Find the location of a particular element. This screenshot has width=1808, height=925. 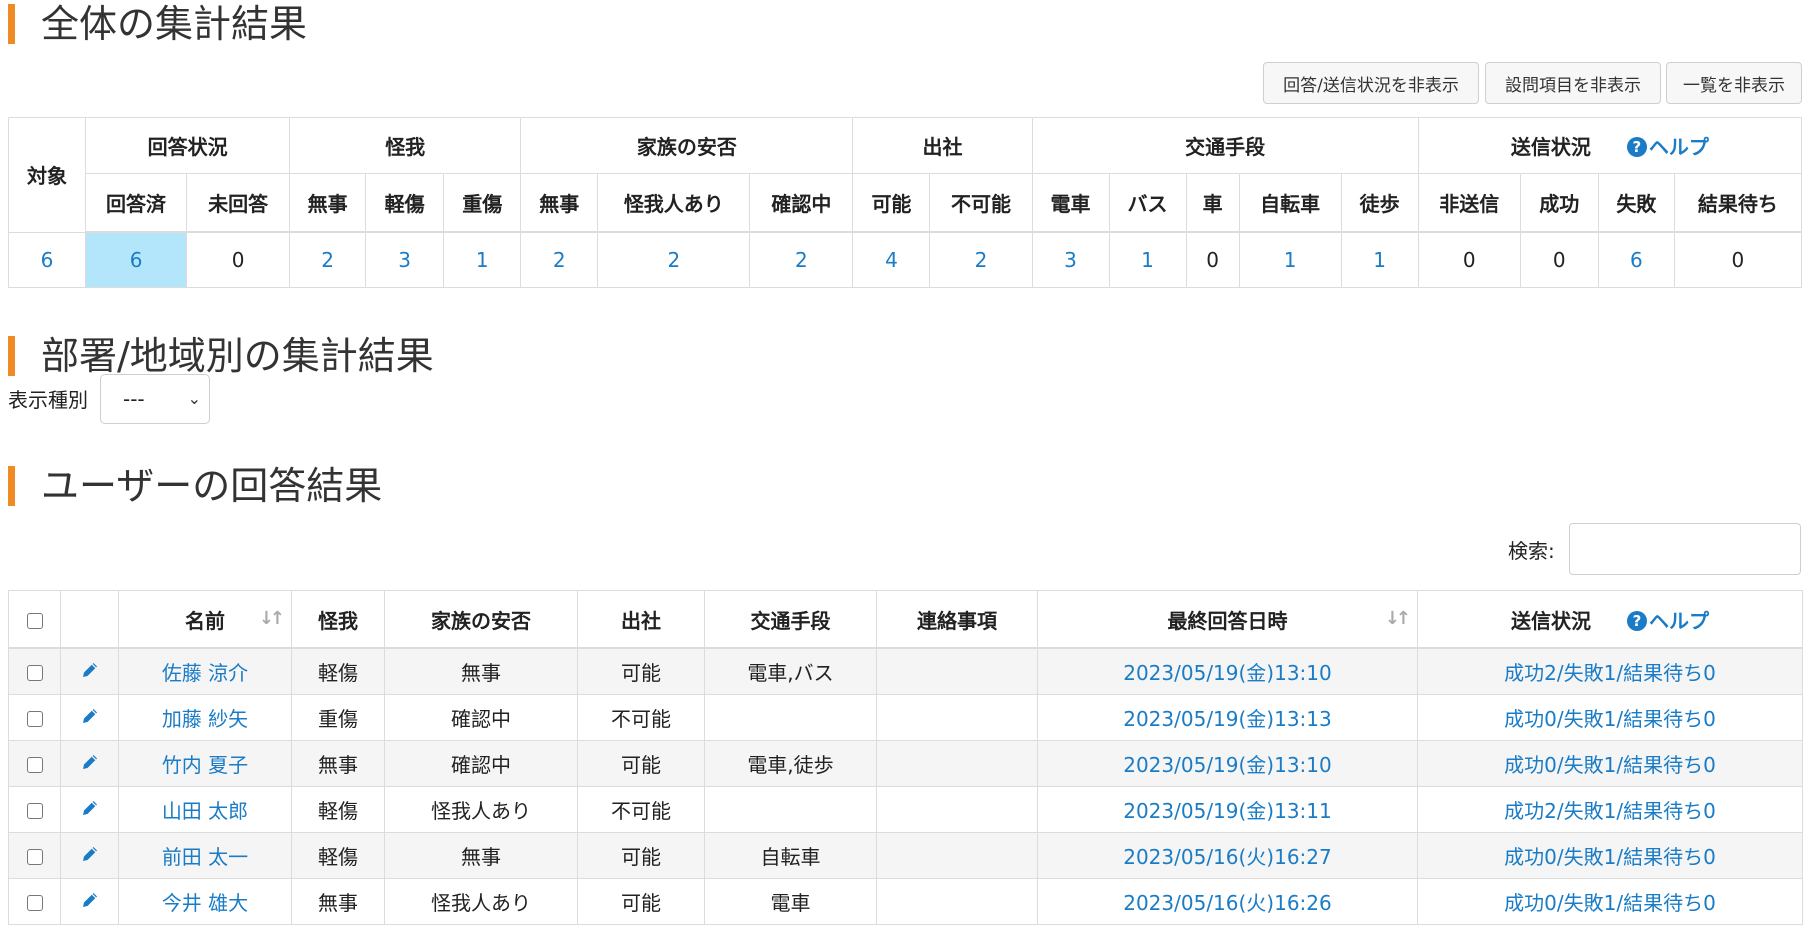

summary-header-4: 軽傷 is located at coordinates (405, 203).